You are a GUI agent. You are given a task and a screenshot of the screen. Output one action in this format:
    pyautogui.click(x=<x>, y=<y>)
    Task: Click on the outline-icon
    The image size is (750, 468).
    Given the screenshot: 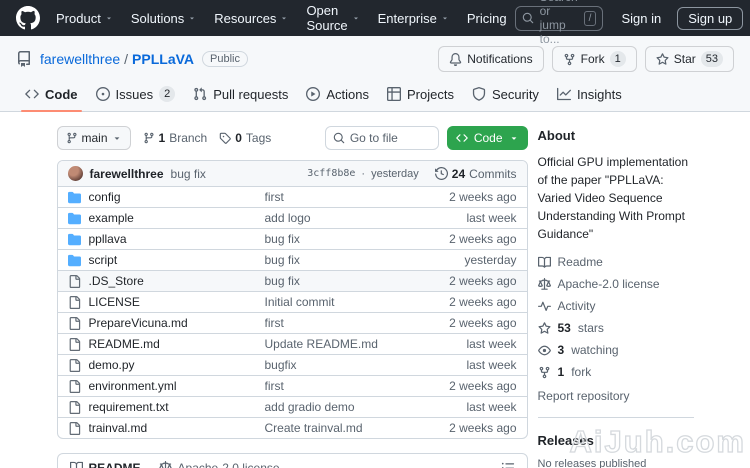 What is the action you would take?
    pyautogui.click(x=508, y=464)
    